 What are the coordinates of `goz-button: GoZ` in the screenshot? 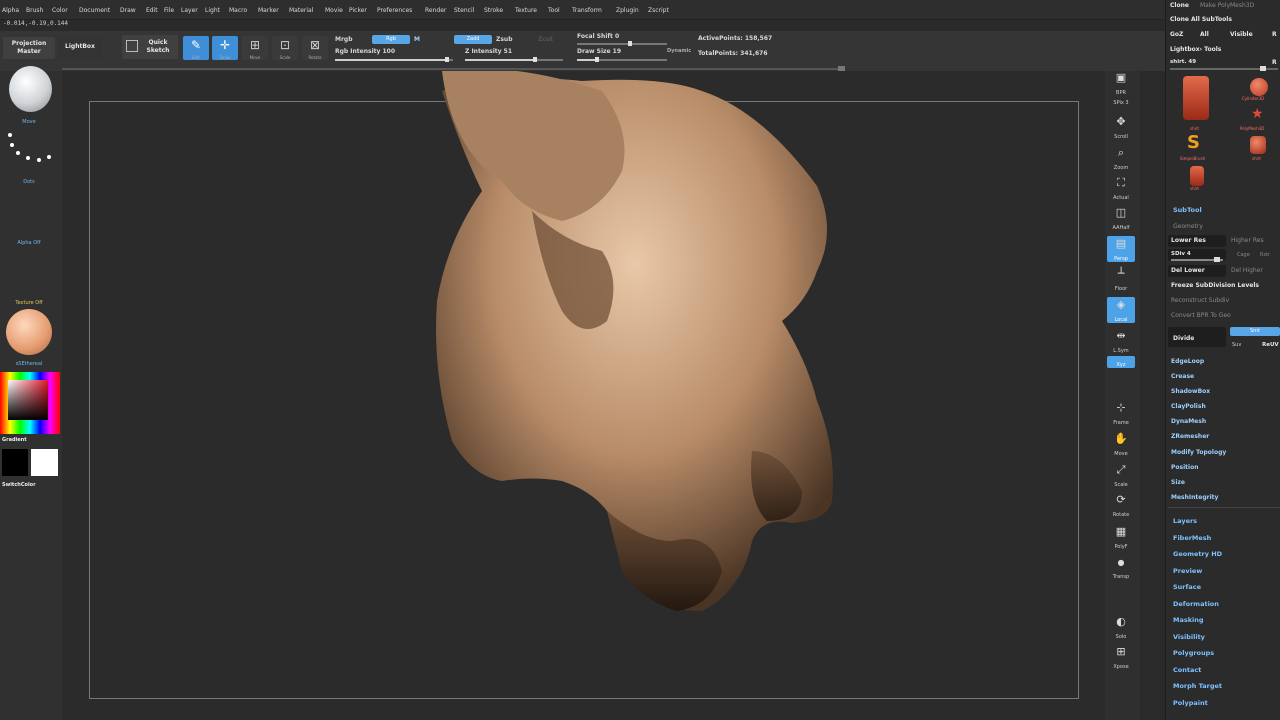 It's located at (1176, 34).